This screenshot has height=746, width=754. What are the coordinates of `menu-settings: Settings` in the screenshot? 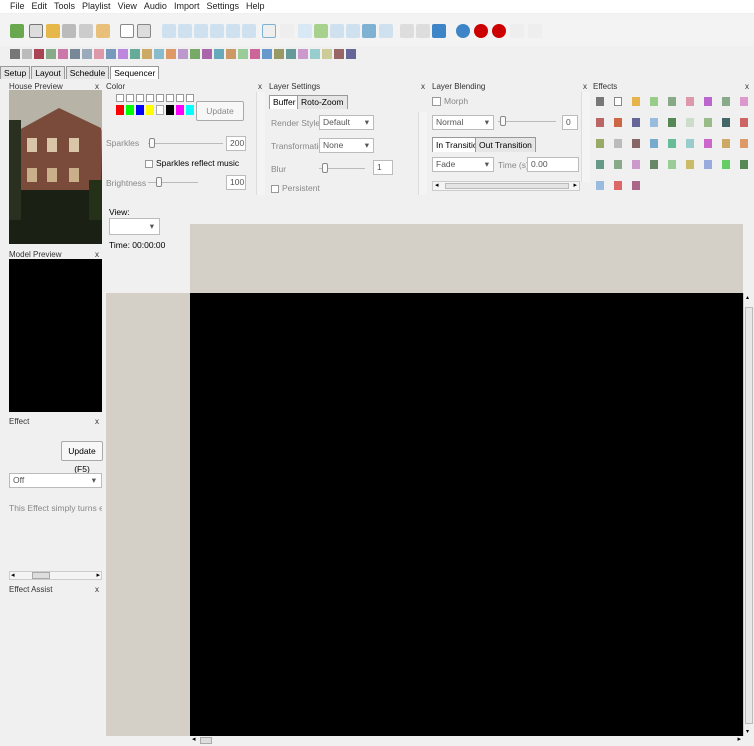 It's located at (222, 6).